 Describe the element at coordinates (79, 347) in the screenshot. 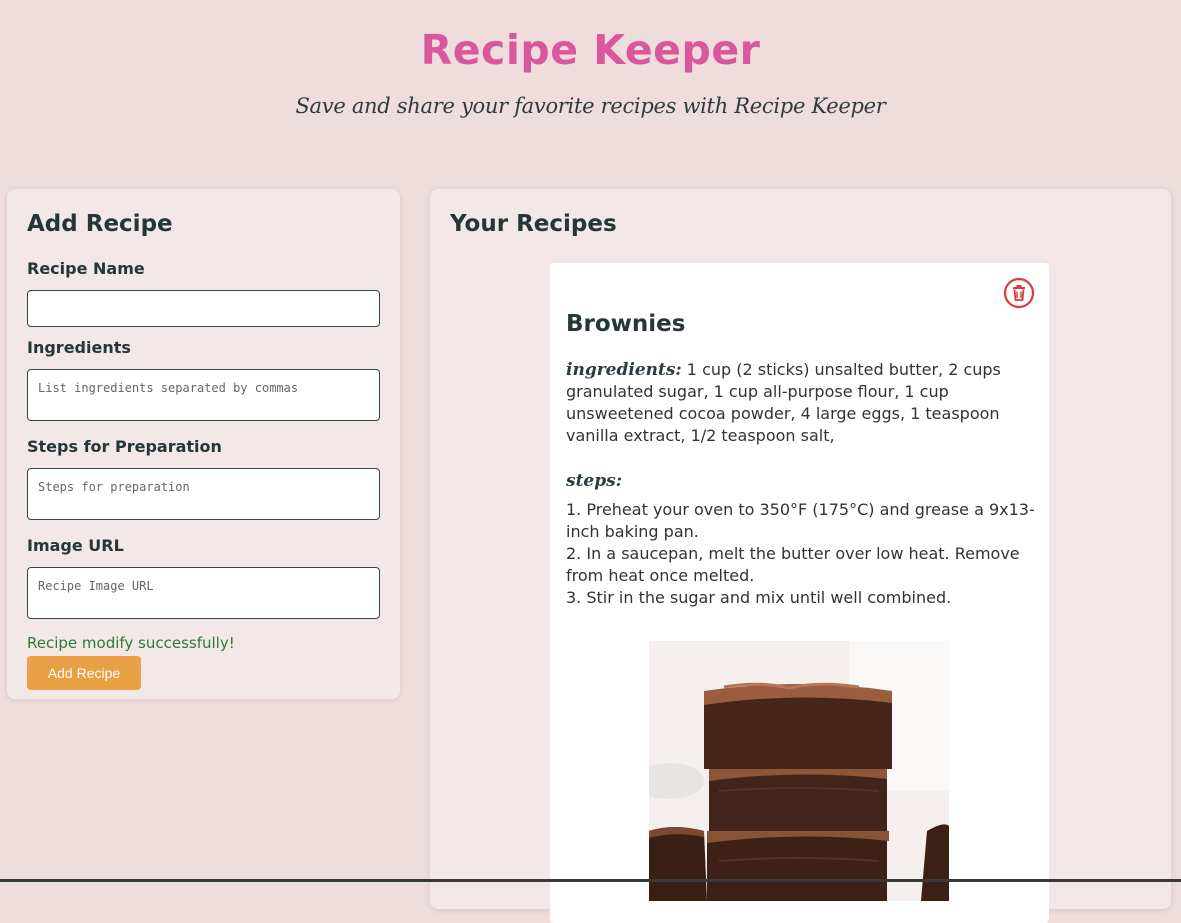

I see `ingredients-label: Ingredients` at that location.